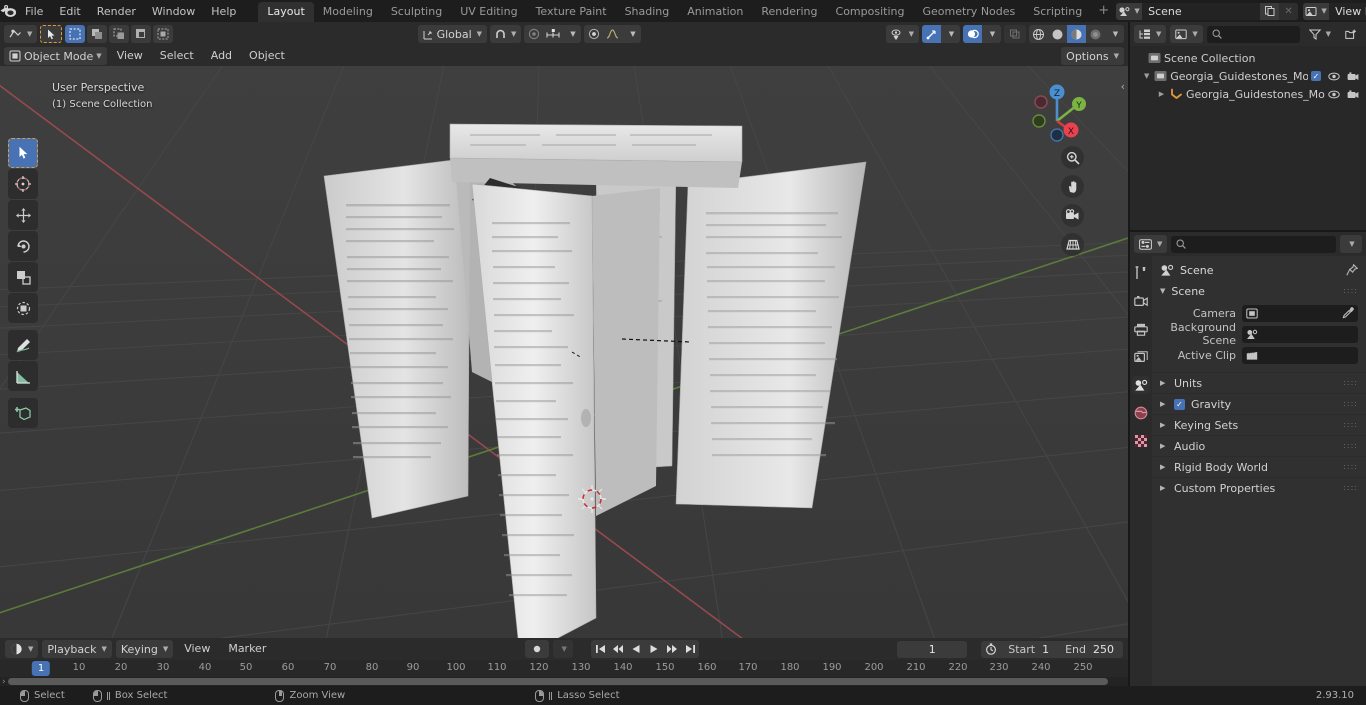 The image size is (1366, 705). I want to click on proportional-edit-icon, so click(533, 34).